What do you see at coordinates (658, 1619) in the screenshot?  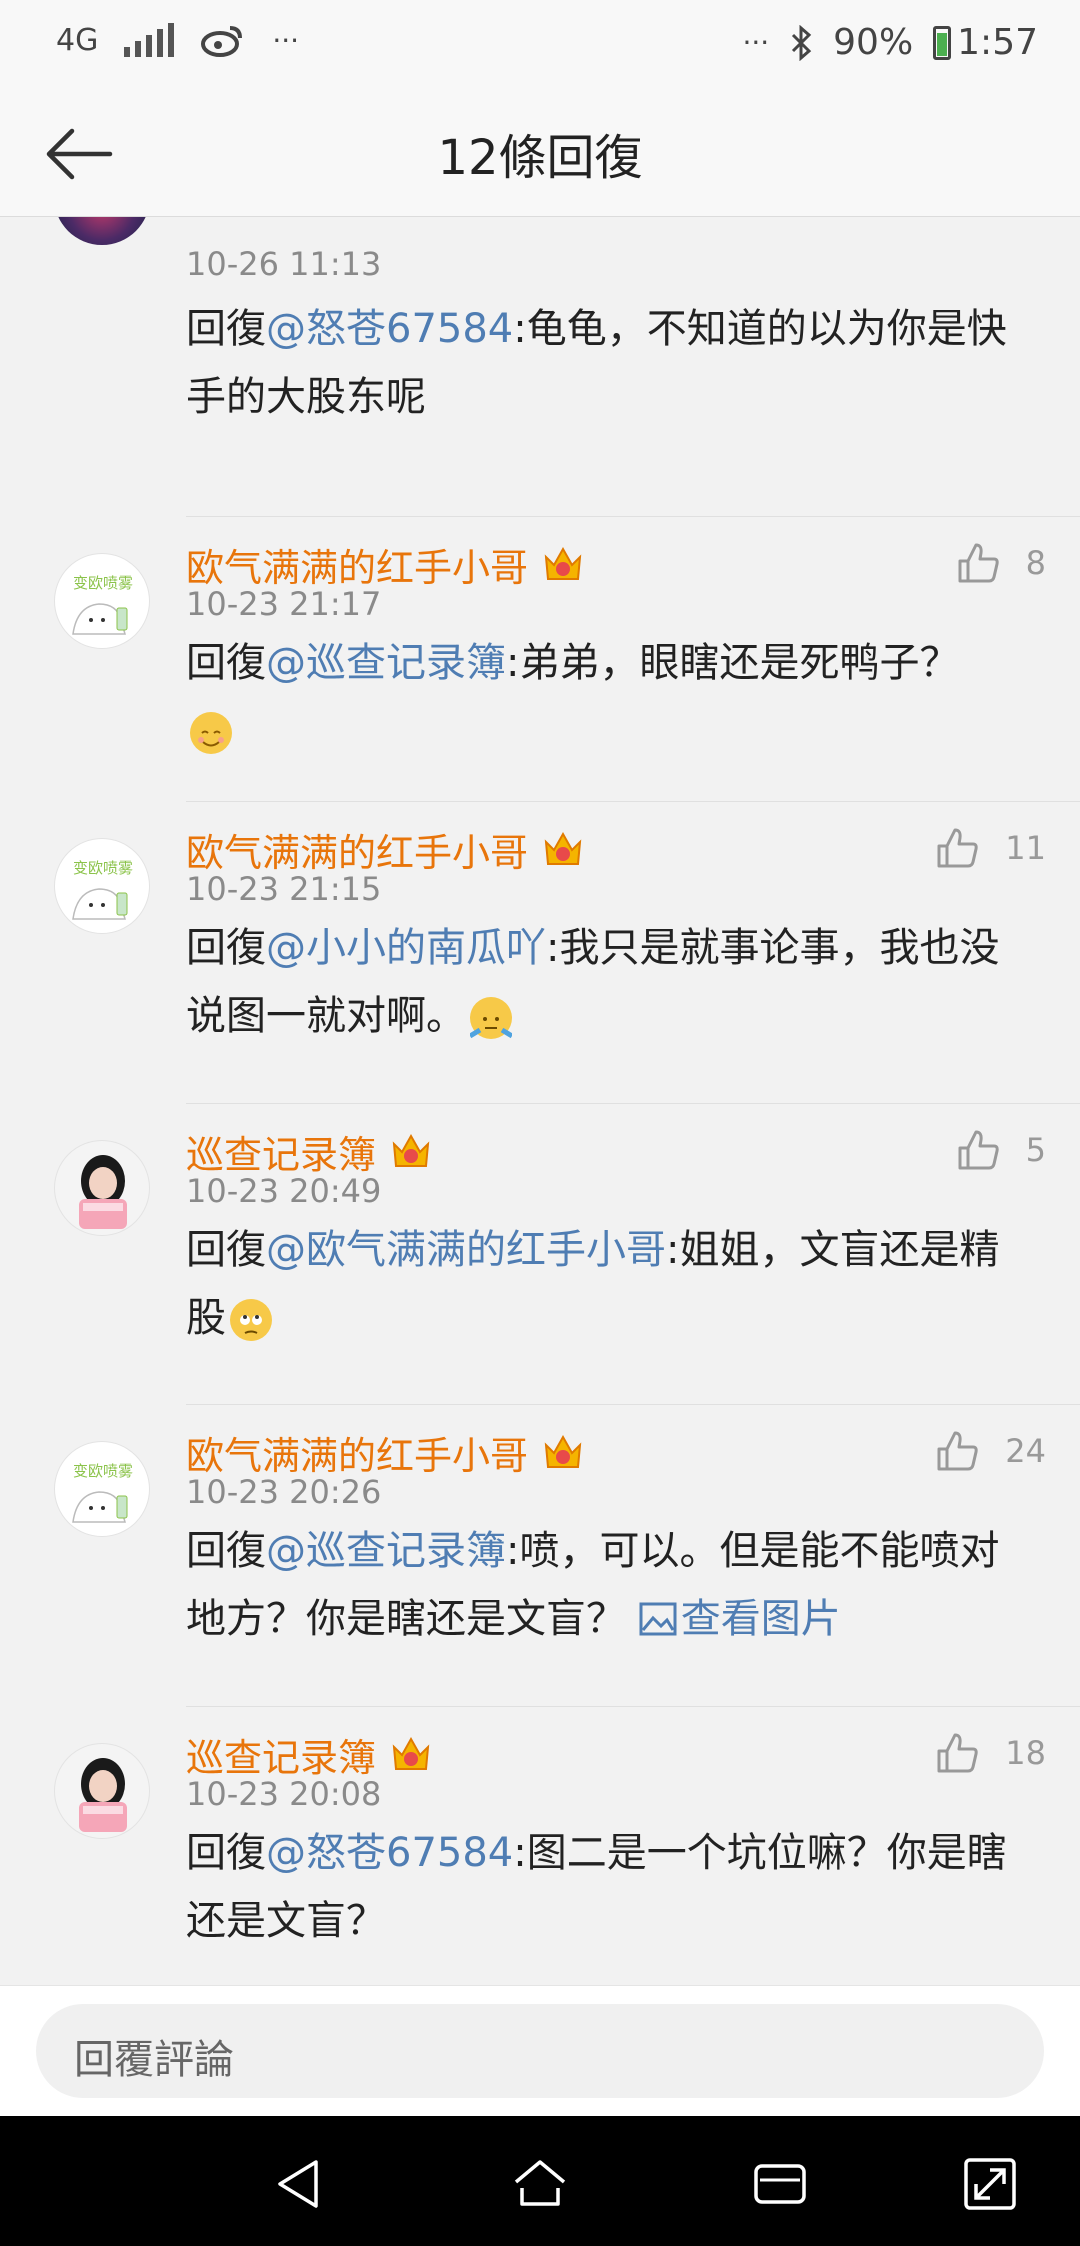 I see `image-icon` at bounding box center [658, 1619].